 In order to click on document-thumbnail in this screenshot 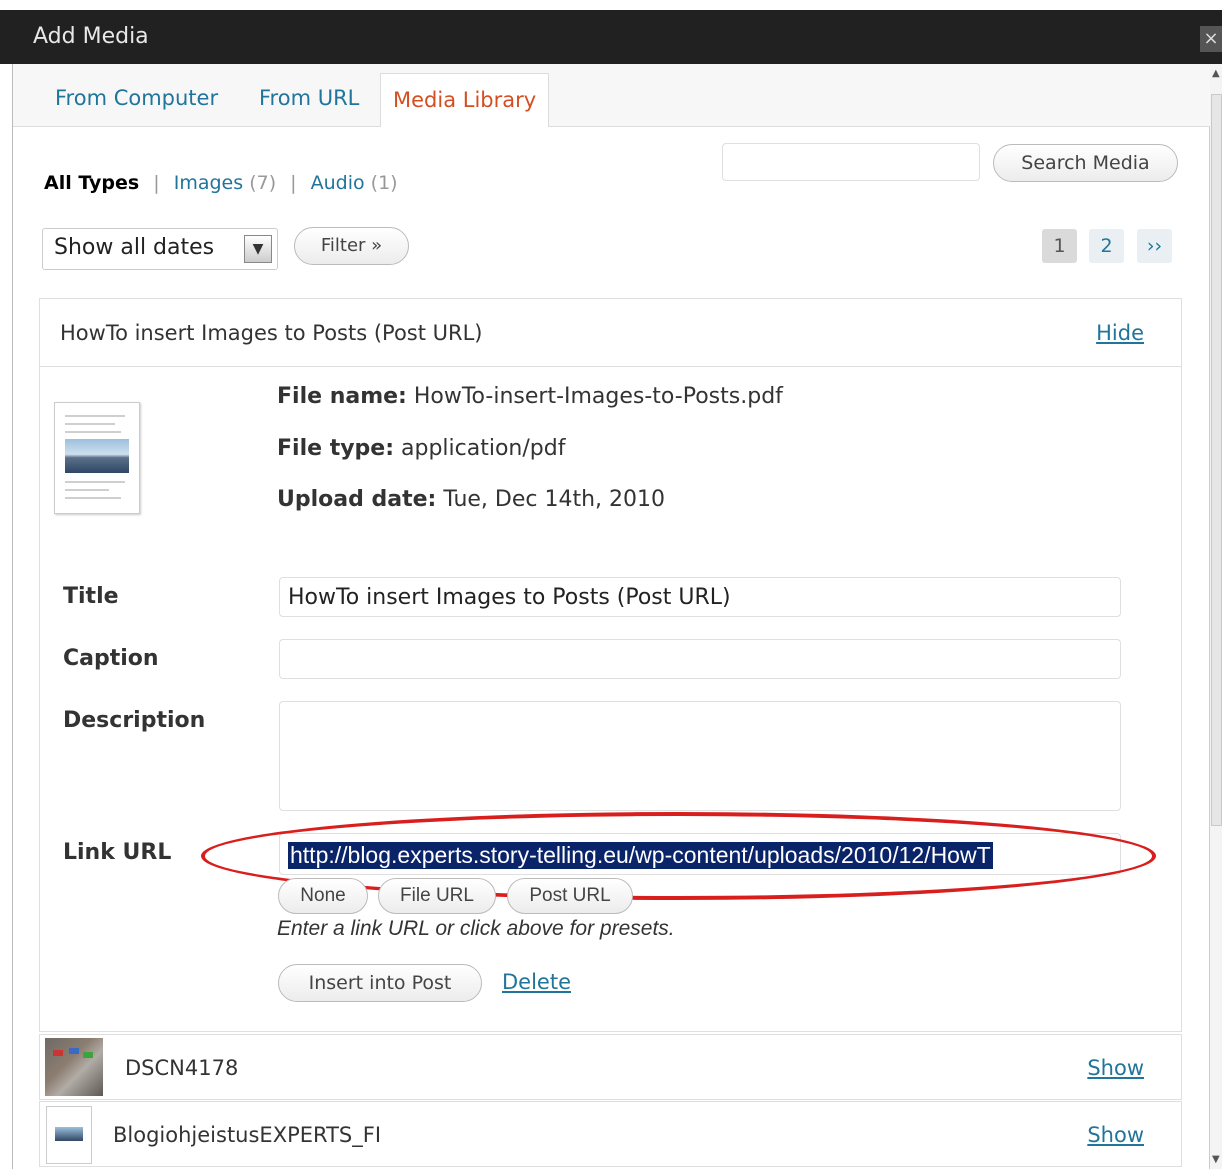, I will do `click(69, 1135)`.